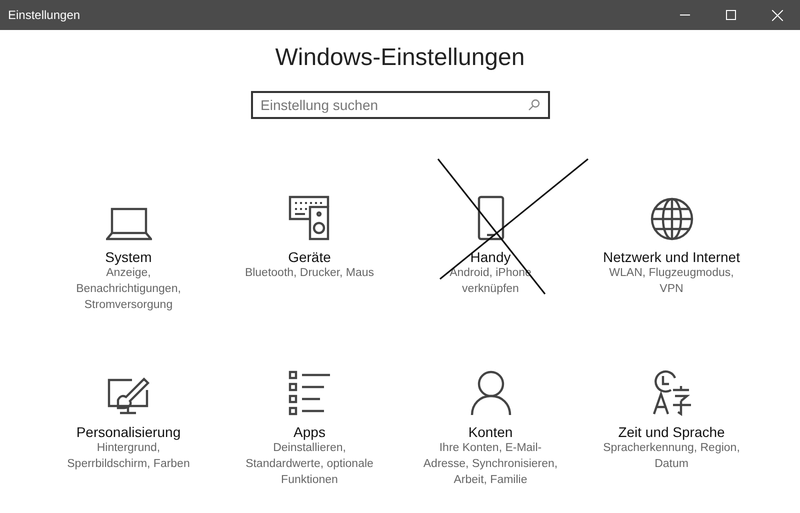  What do you see at coordinates (490, 432) in the screenshot?
I see `category-title: Konten` at bounding box center [490, 432].